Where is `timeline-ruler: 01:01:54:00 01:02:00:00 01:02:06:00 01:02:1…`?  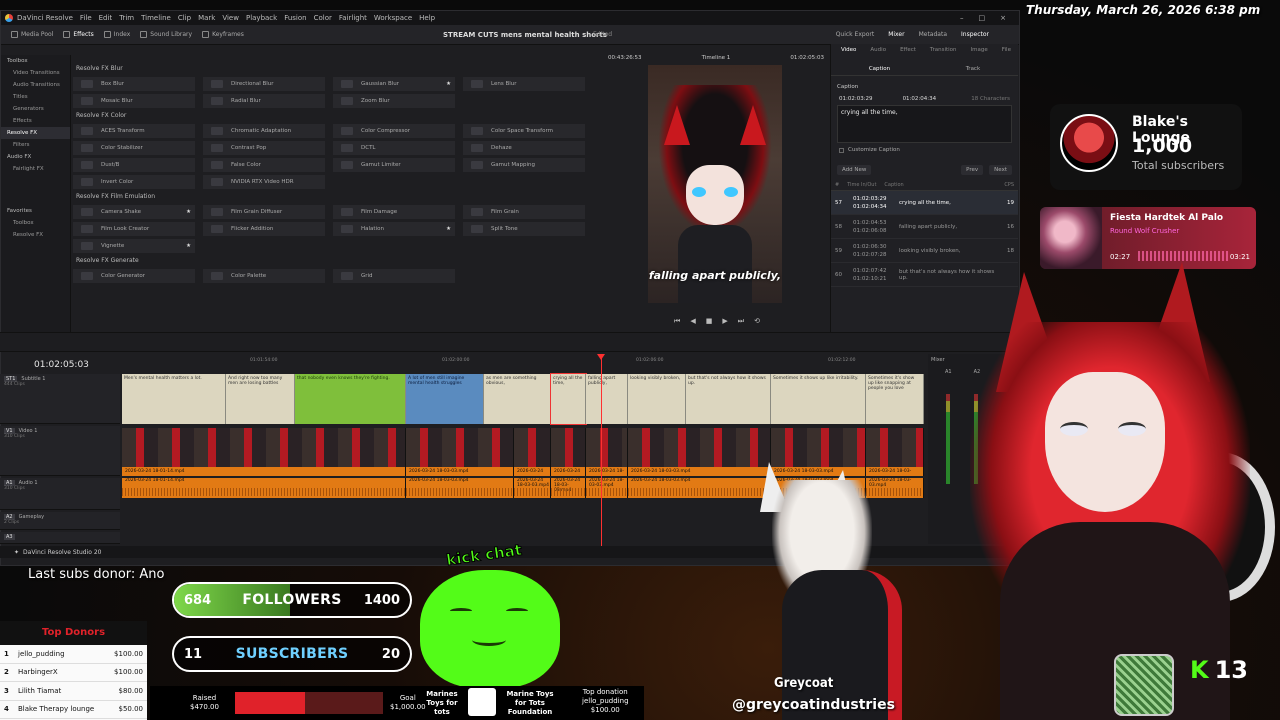
timeline-ruler: 01:01:54:00 01:02:00:00 01:02:06:00 01:02:1… is located at coordinates (523, 362).